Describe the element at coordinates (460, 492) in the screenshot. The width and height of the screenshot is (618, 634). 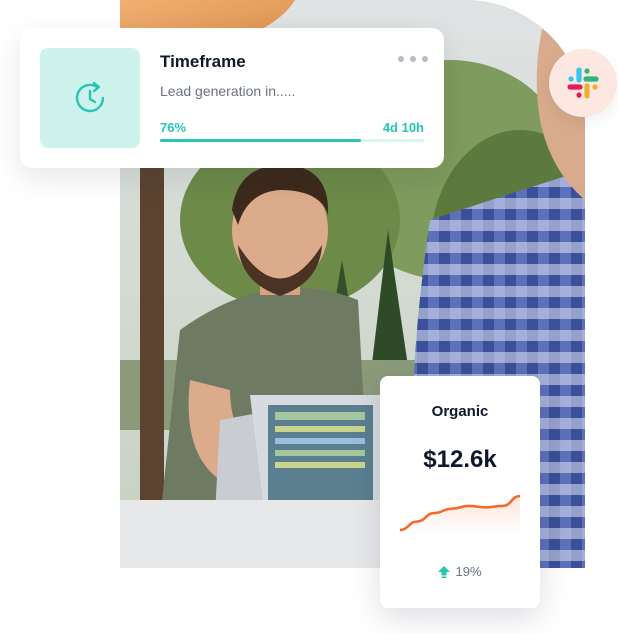
I see `organic-card: Organic $12.6k 19%` at that location.